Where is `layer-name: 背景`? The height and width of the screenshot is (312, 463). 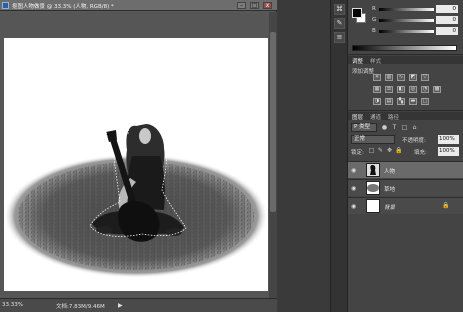 layer-name: 背景 is located at coordinates (389, 207).